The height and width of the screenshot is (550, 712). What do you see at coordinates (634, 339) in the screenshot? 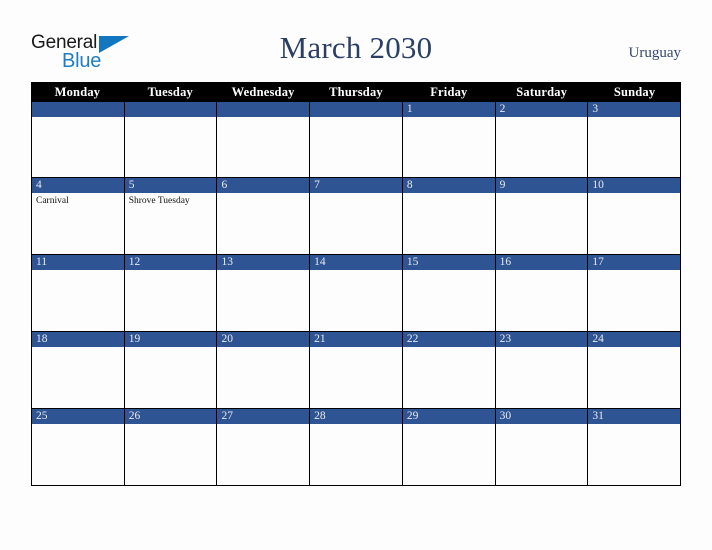
I see `day-number: 24` at bounding box center [634, 339].